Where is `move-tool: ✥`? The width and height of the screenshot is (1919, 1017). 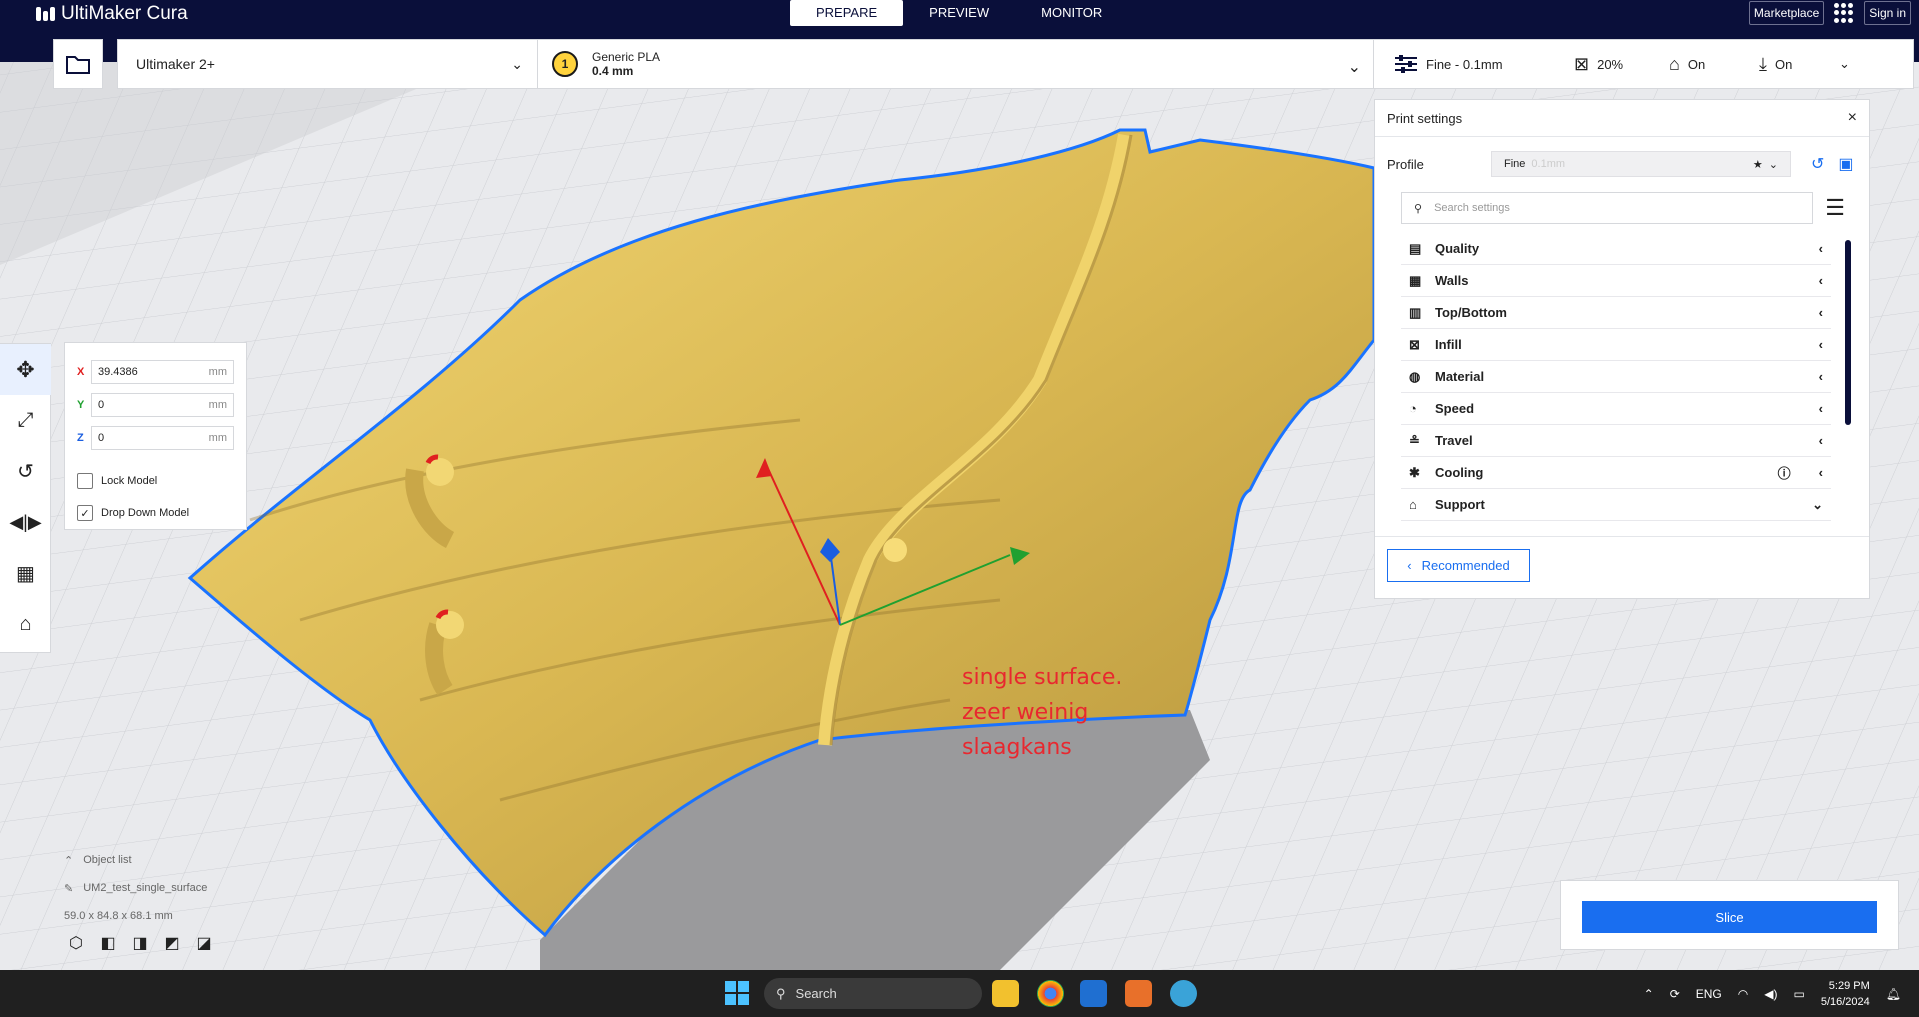
move-tool: ✥ is located at coordinates (25, 369).